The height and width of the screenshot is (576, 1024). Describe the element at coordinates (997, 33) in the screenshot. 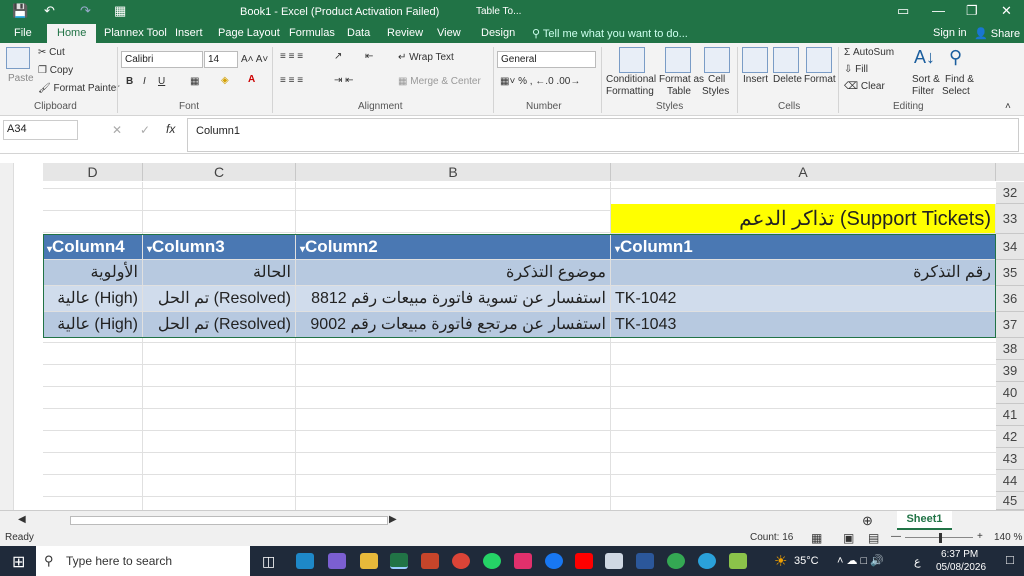

I see `share-button: 👤 Share` at that location.